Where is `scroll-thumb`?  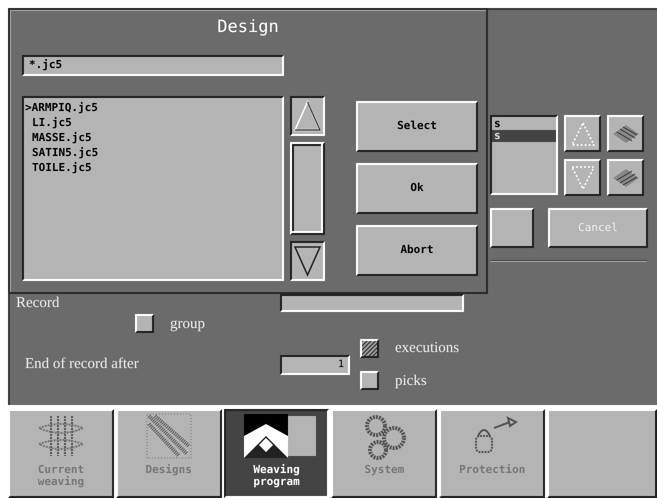
scroll-thumb is located at coordinates (307, 188).